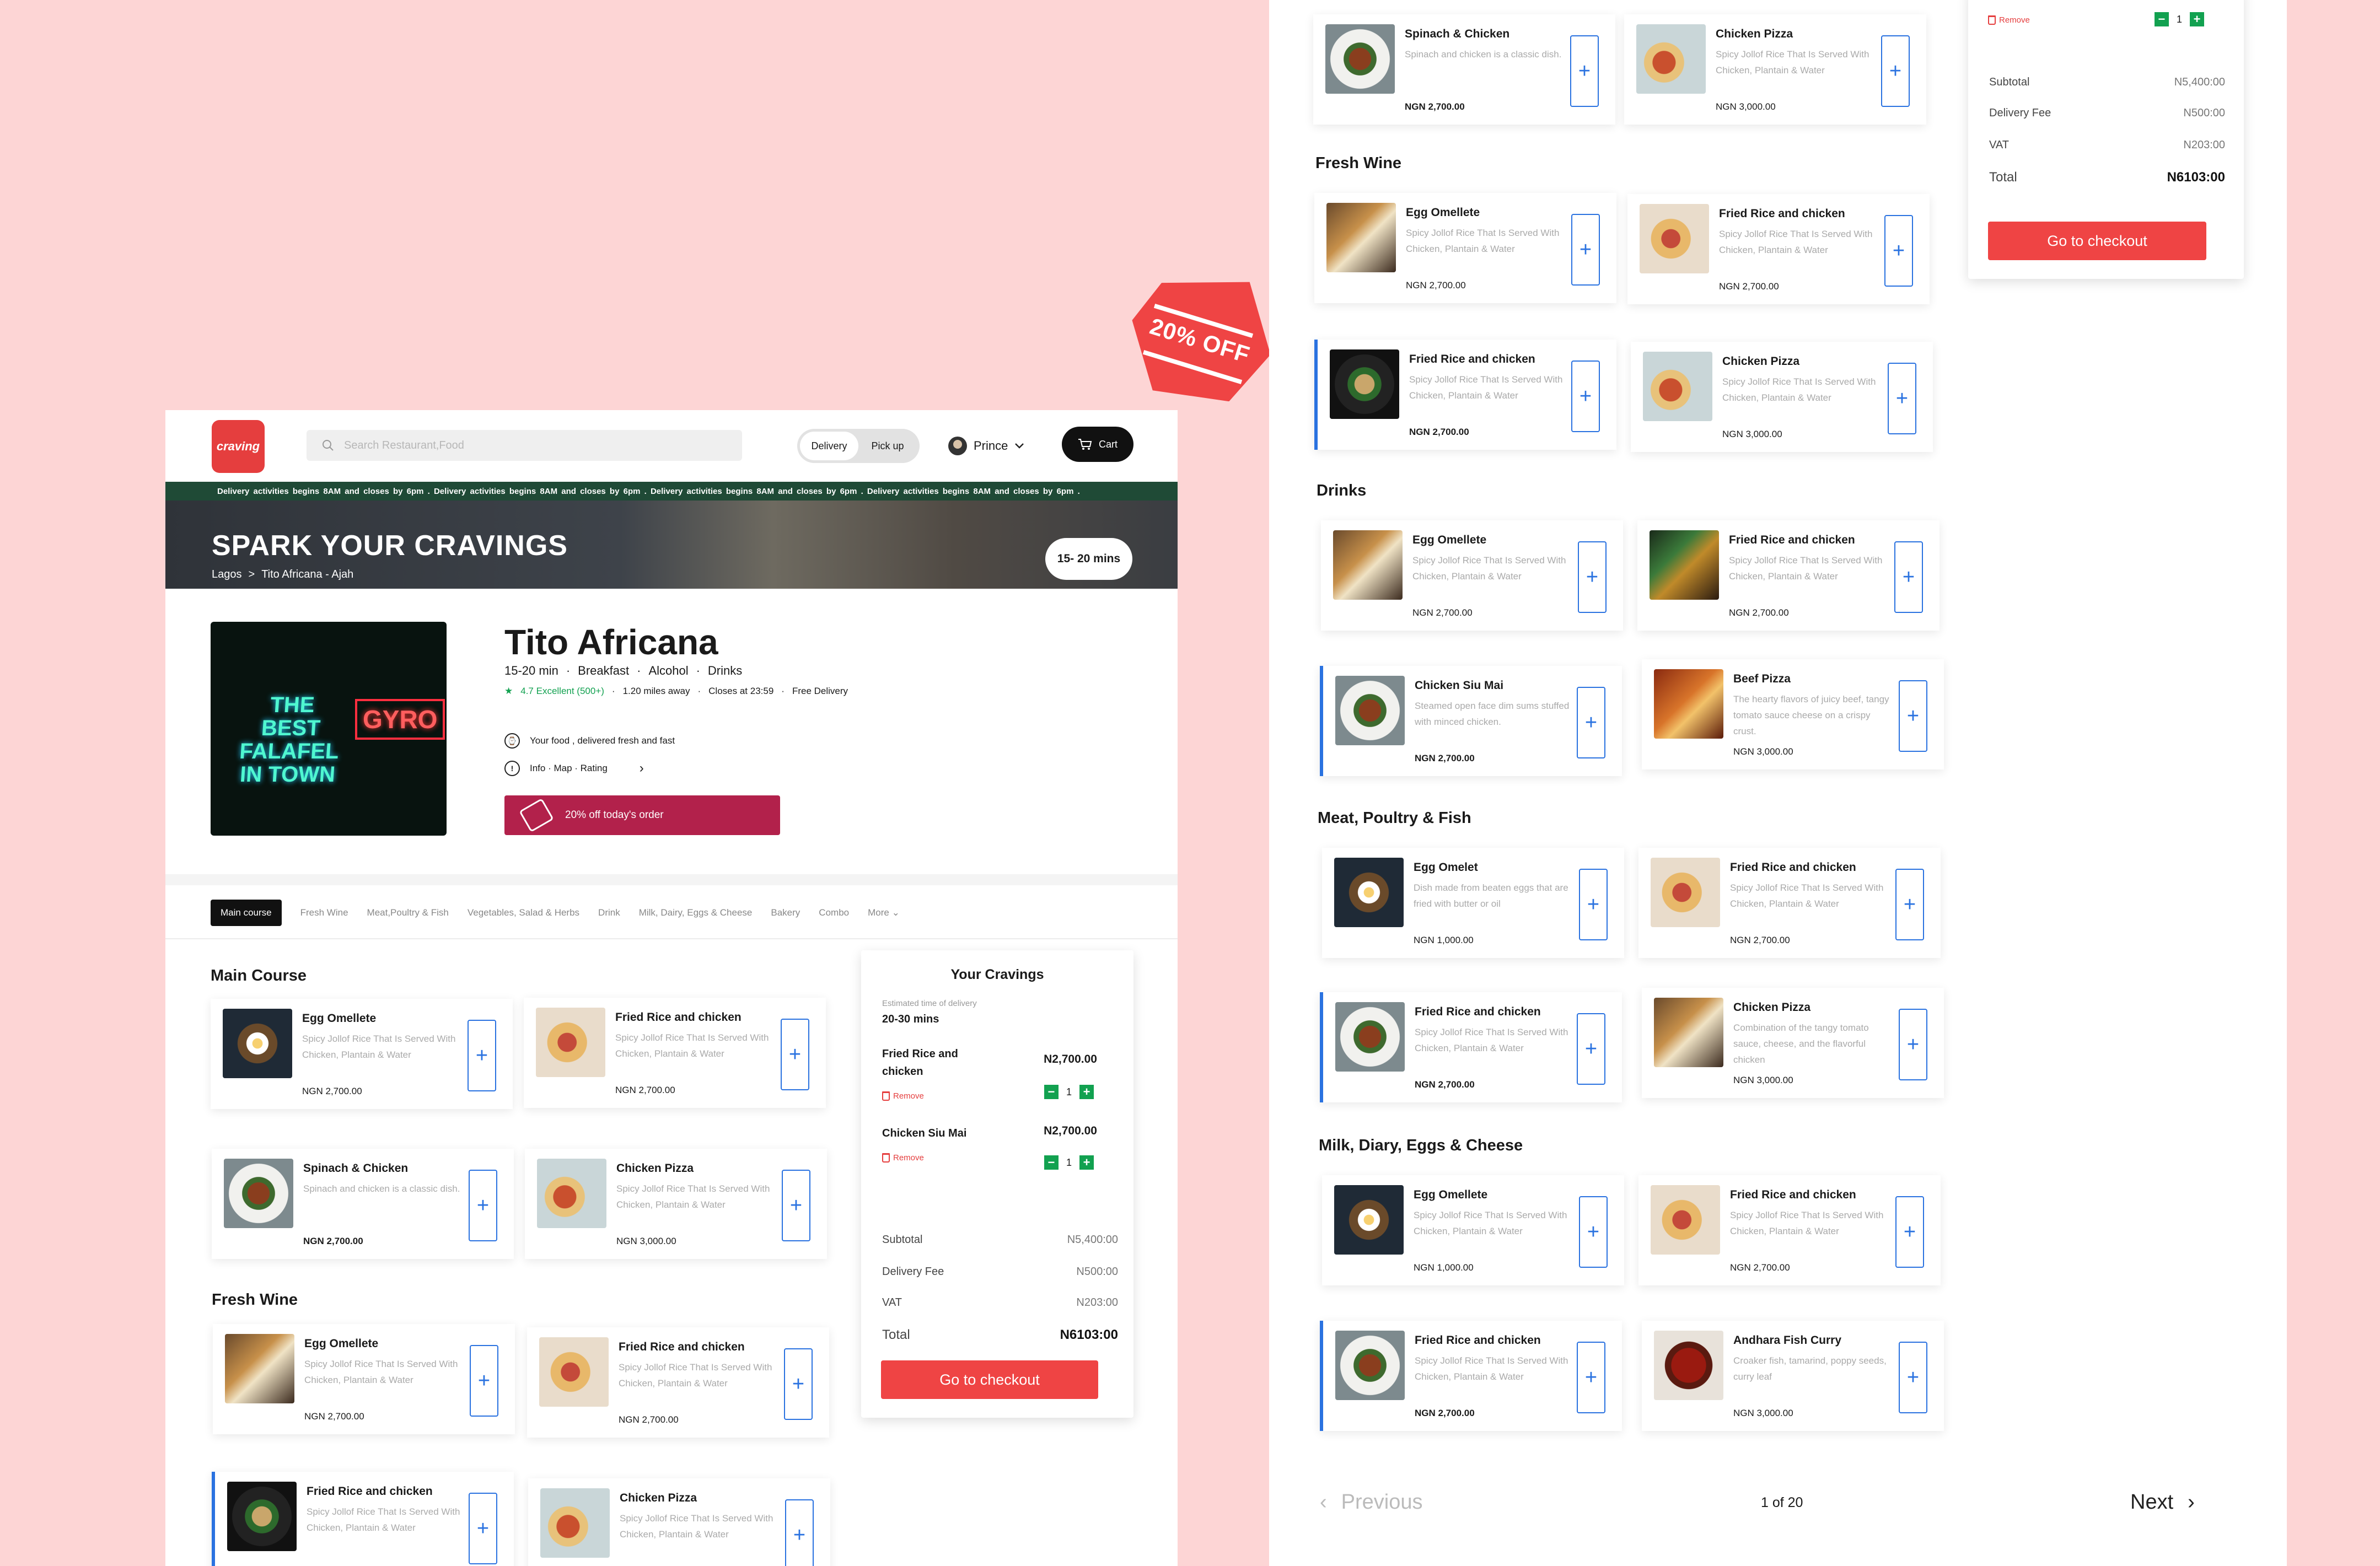 The width and height of the screenshot is (2380, 1566). I want to click on promo-label: 20% off today's order, so click(614, 815).